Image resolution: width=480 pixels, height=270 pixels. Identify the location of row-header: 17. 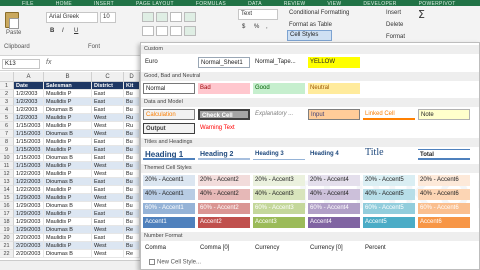
(7, 214).